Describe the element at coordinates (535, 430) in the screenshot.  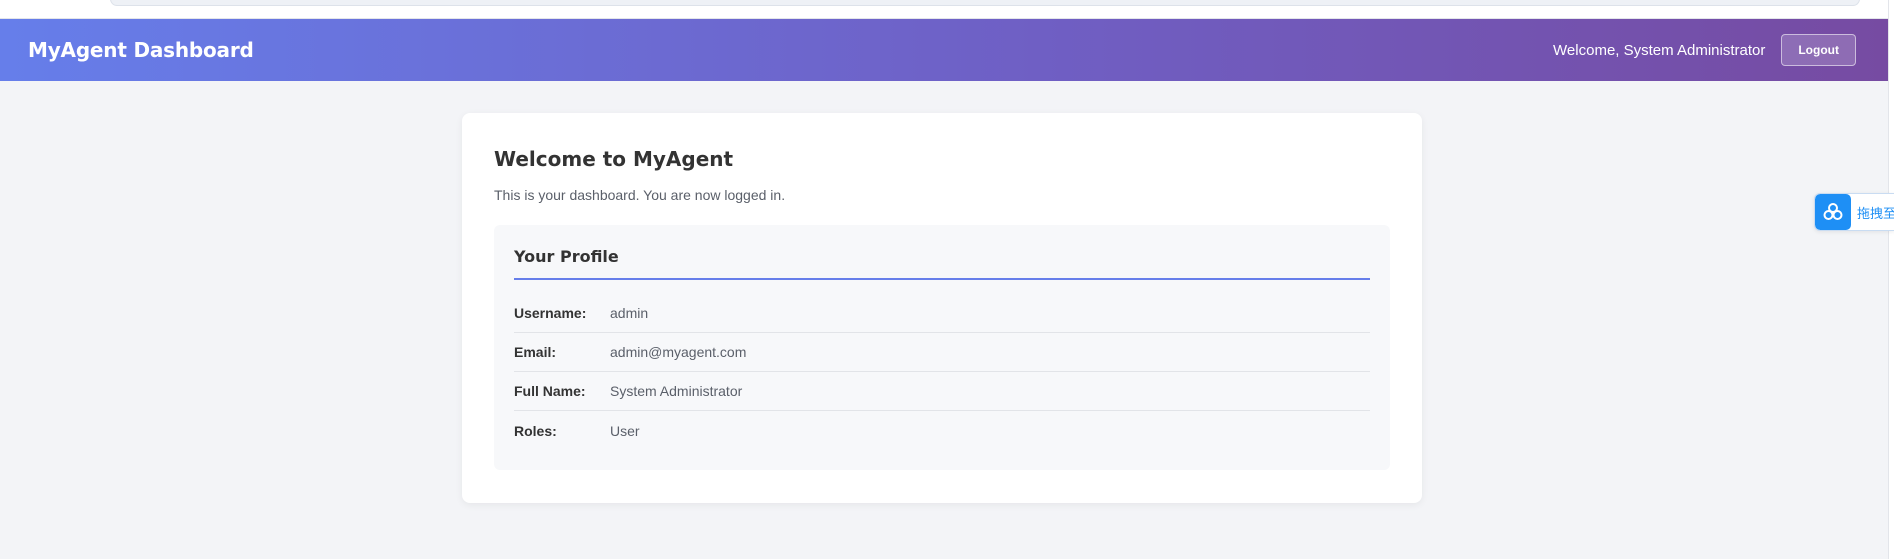
I see `profile-label: Roles:` at that location.